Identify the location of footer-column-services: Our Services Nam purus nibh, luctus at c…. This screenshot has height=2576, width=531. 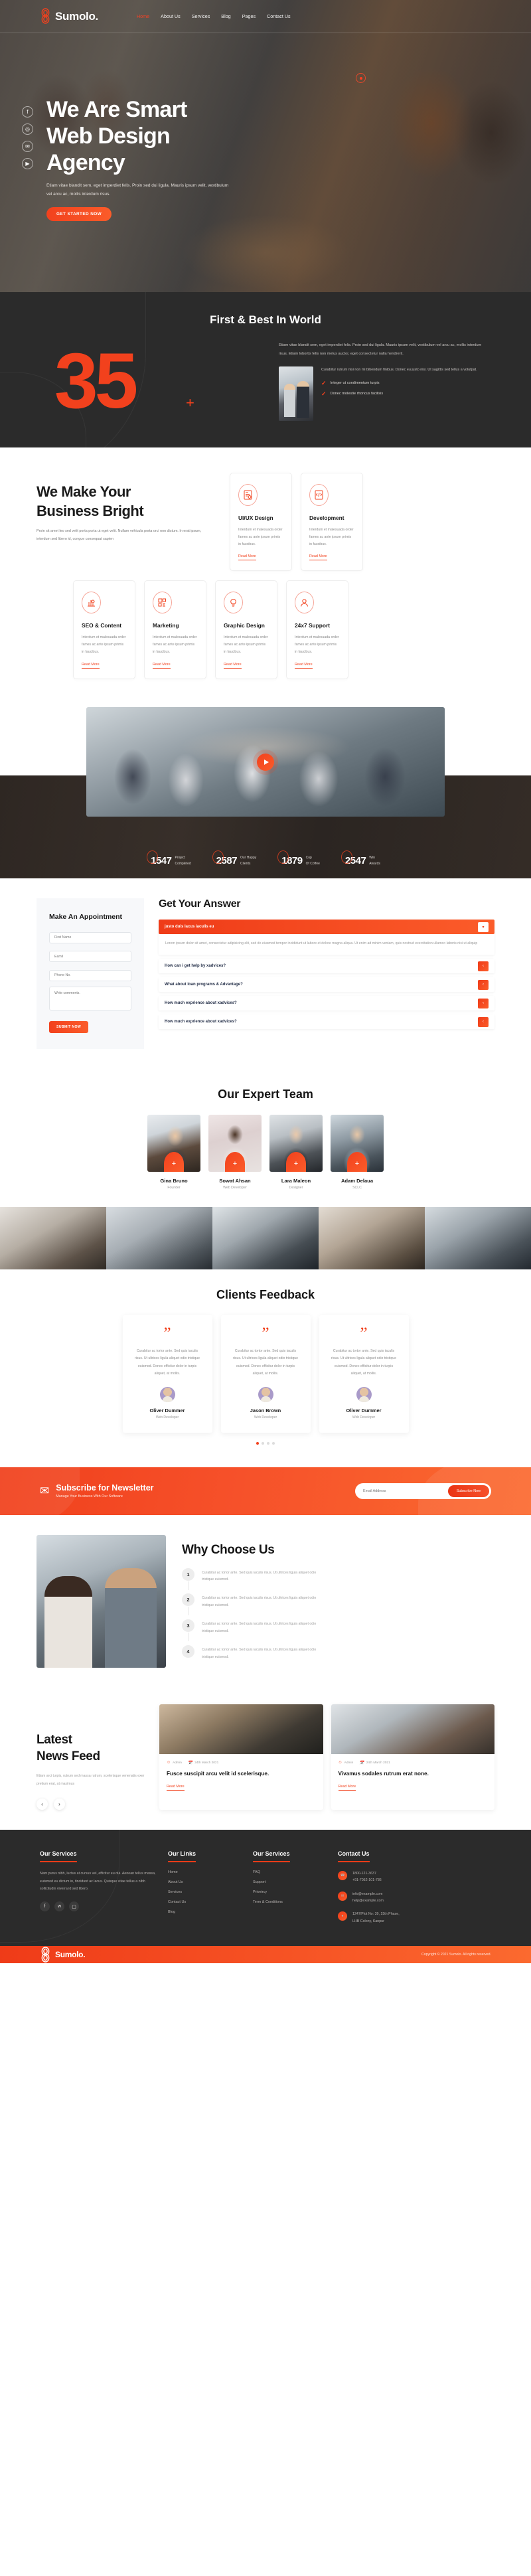
(98, 1889).